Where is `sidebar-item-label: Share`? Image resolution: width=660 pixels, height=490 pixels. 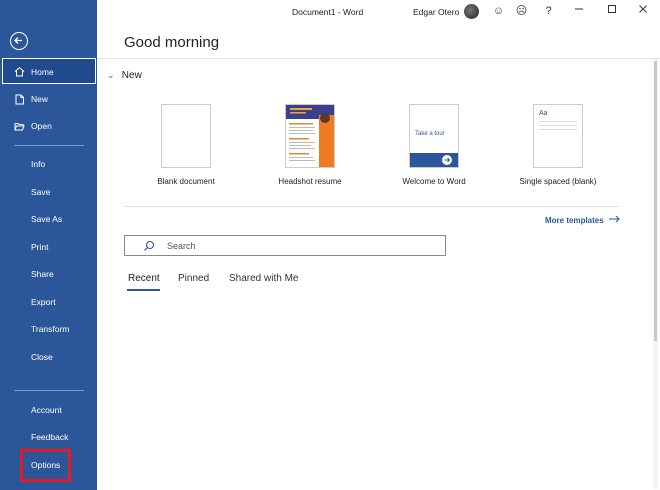
sidebar-item-label: Share is located at coordinates (42, 274).